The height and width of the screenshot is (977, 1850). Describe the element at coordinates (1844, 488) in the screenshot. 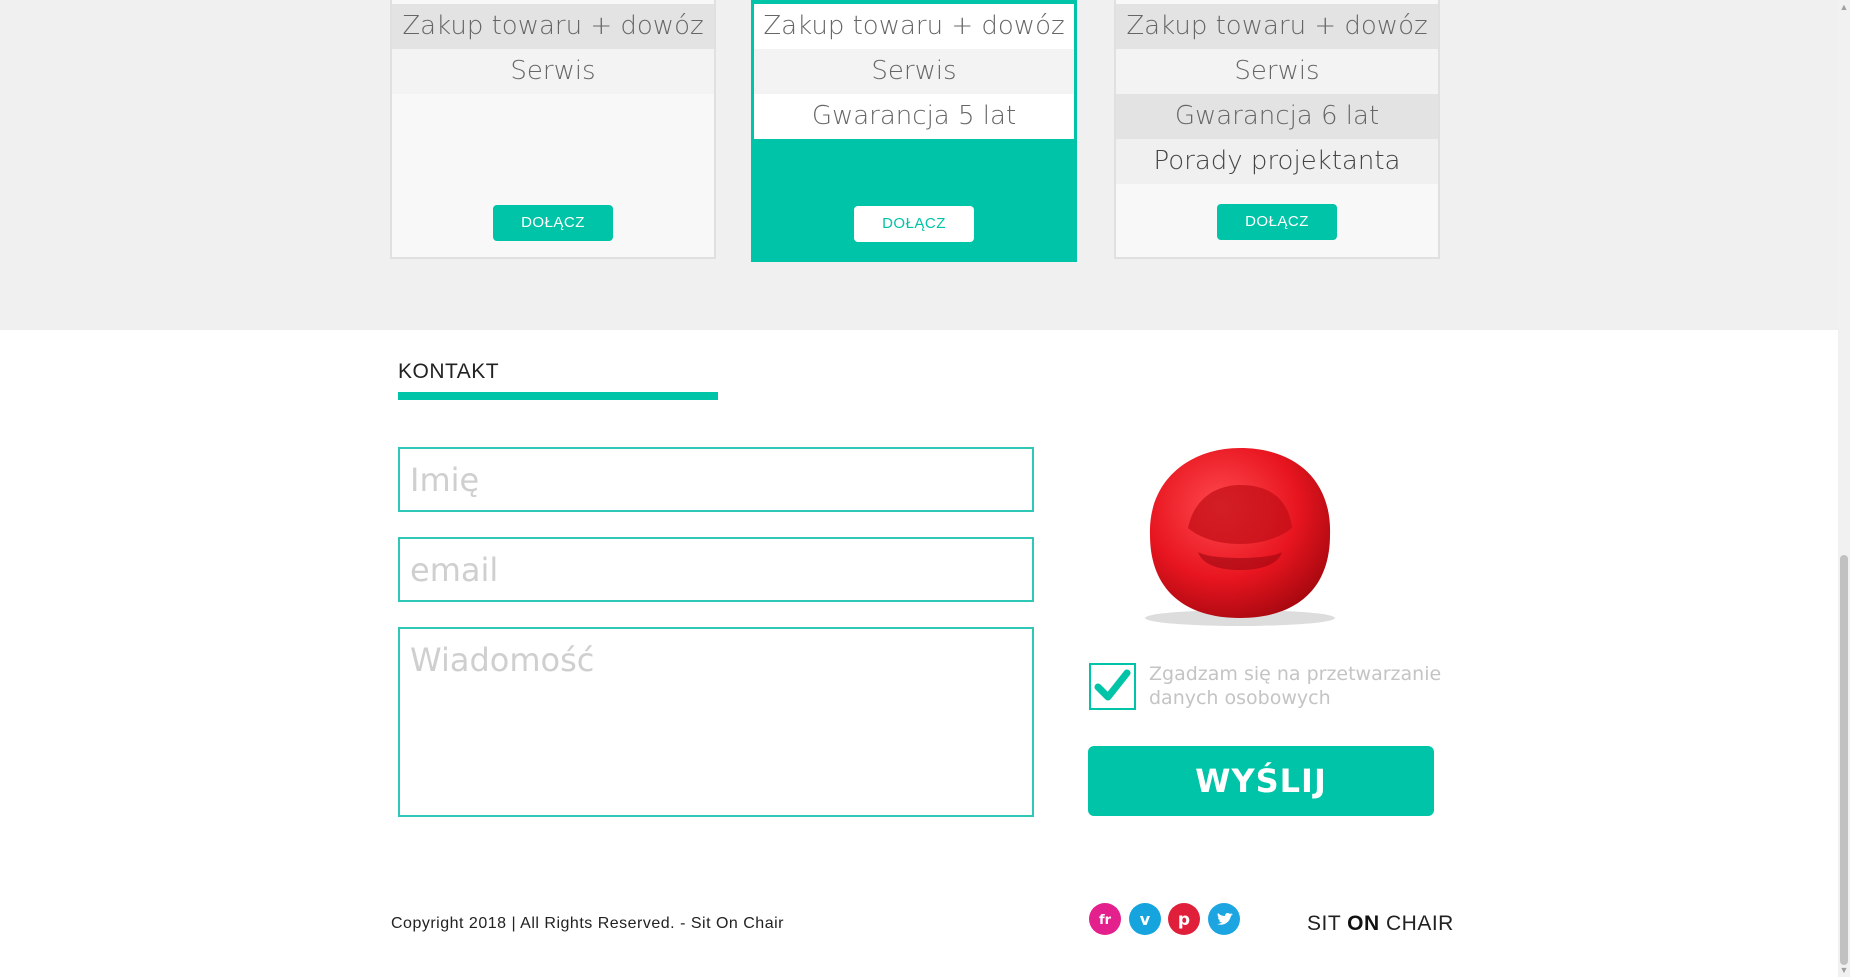

I see `page-scrollbar: ▲ ▼` at that location.